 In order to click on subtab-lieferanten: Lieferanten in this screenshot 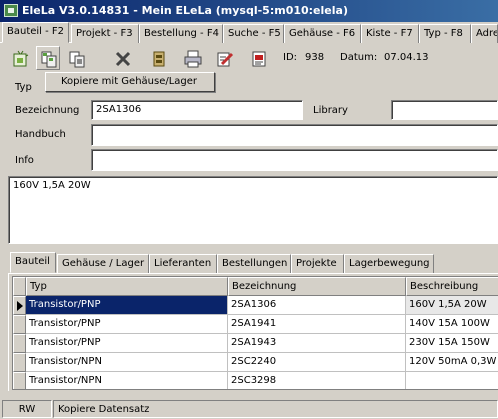, I will do `click(183, 263)`.